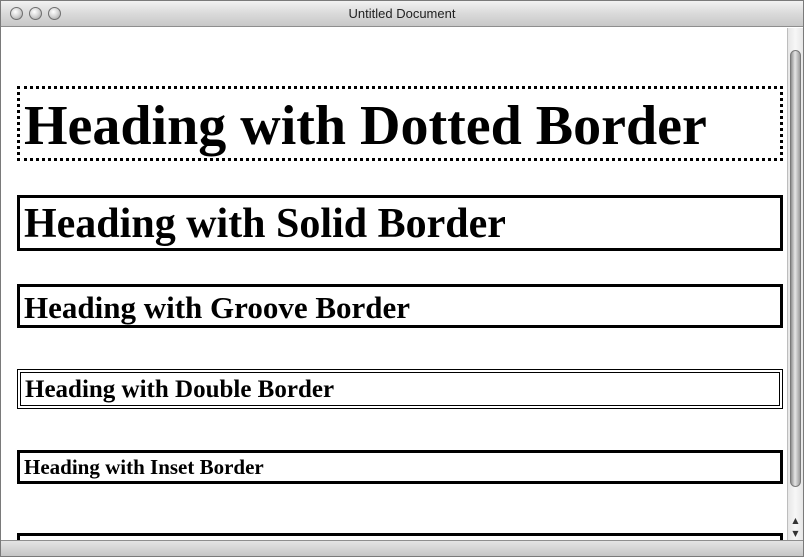 The width and height of the screenshot is (804, 557). Describe the element at coordinates (400, 222) in the screenshot. I see `heading-solid-border: Heading with Solid Border` at that location.